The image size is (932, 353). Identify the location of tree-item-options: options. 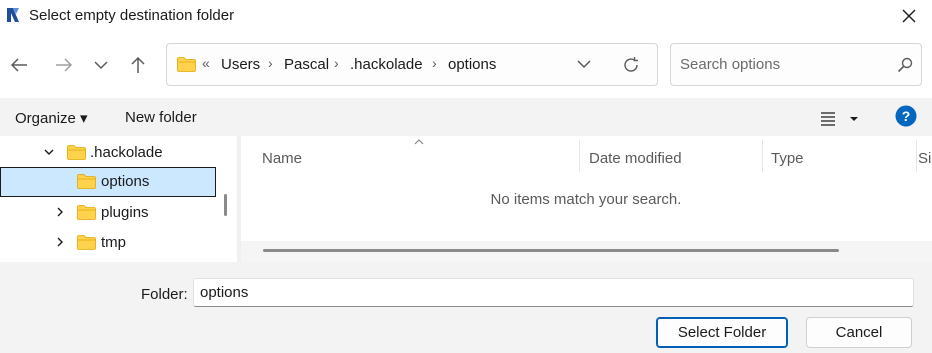
(108, 182).